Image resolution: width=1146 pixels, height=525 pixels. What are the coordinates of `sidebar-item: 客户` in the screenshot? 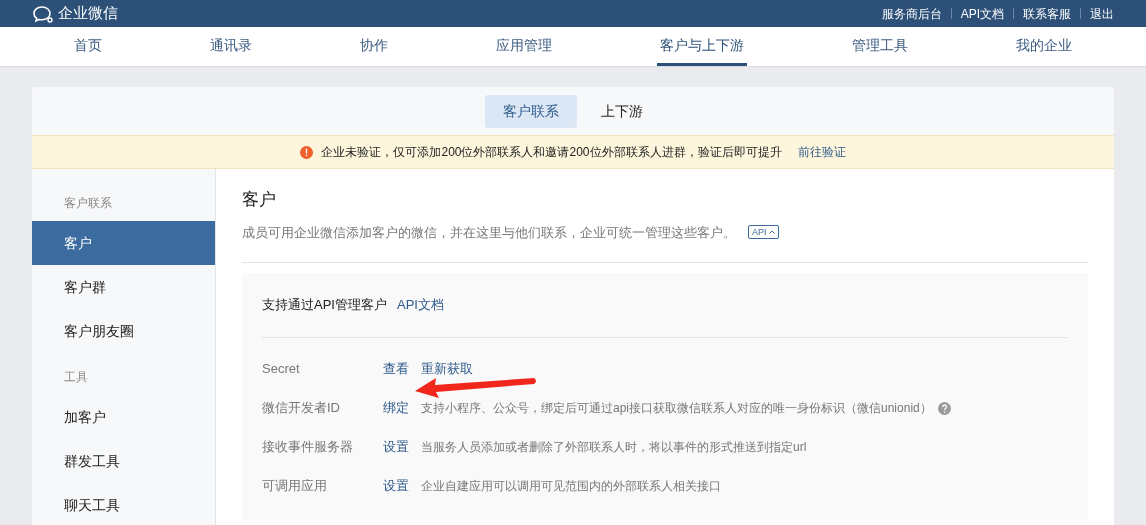 It's located at (123, 243).